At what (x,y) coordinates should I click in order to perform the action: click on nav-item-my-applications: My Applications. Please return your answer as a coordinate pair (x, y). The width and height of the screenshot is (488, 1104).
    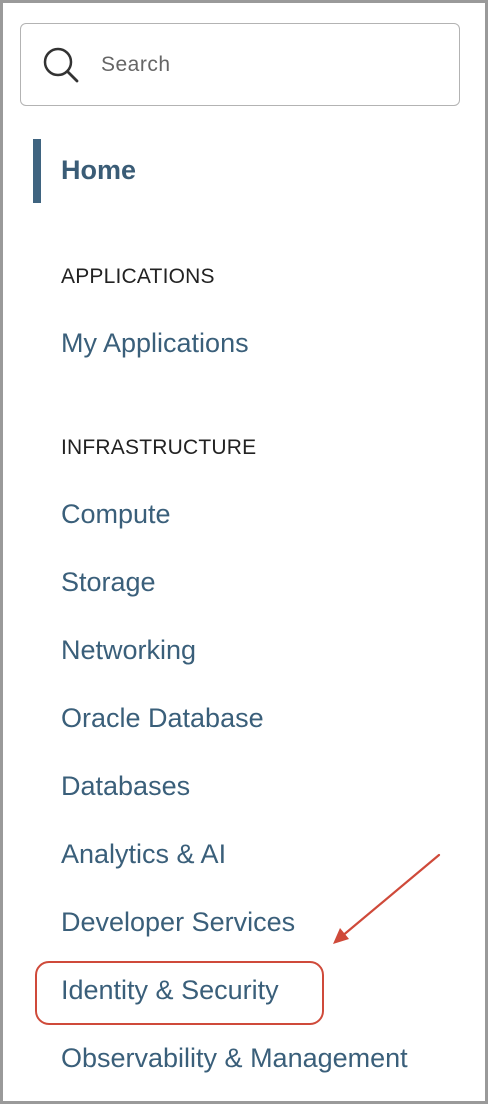
    Looking at the image, I should click on (155, 343).